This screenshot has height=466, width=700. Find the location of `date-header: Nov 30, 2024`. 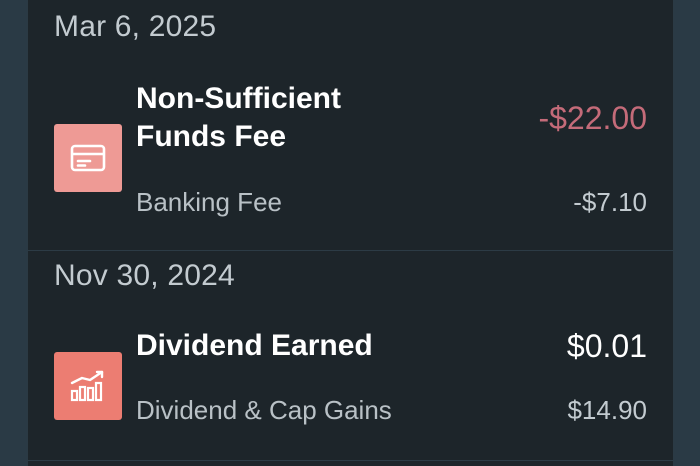

date-header: Nov 30, 2024 is located at coordinates (144, 275).